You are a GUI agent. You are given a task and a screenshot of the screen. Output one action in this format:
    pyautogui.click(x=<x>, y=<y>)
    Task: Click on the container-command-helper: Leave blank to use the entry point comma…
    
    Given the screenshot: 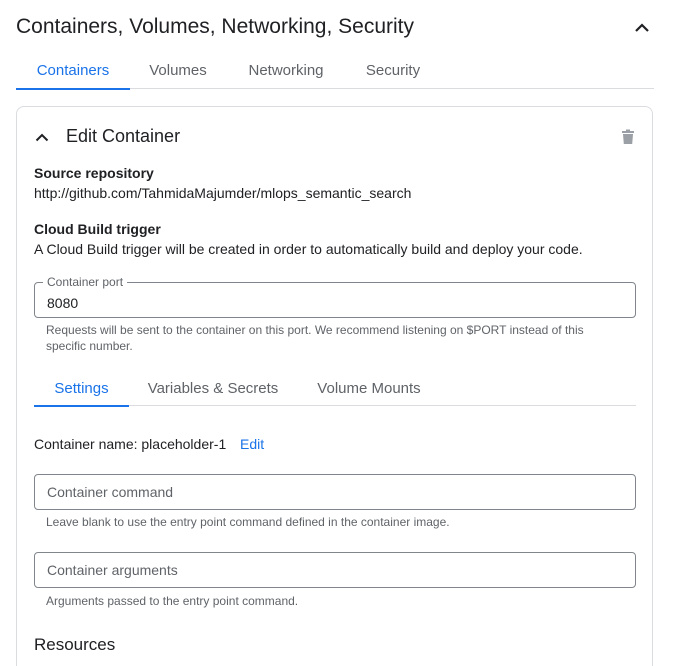 What is the action you would take?
    pyautogui.click(x=248, y=522)
    